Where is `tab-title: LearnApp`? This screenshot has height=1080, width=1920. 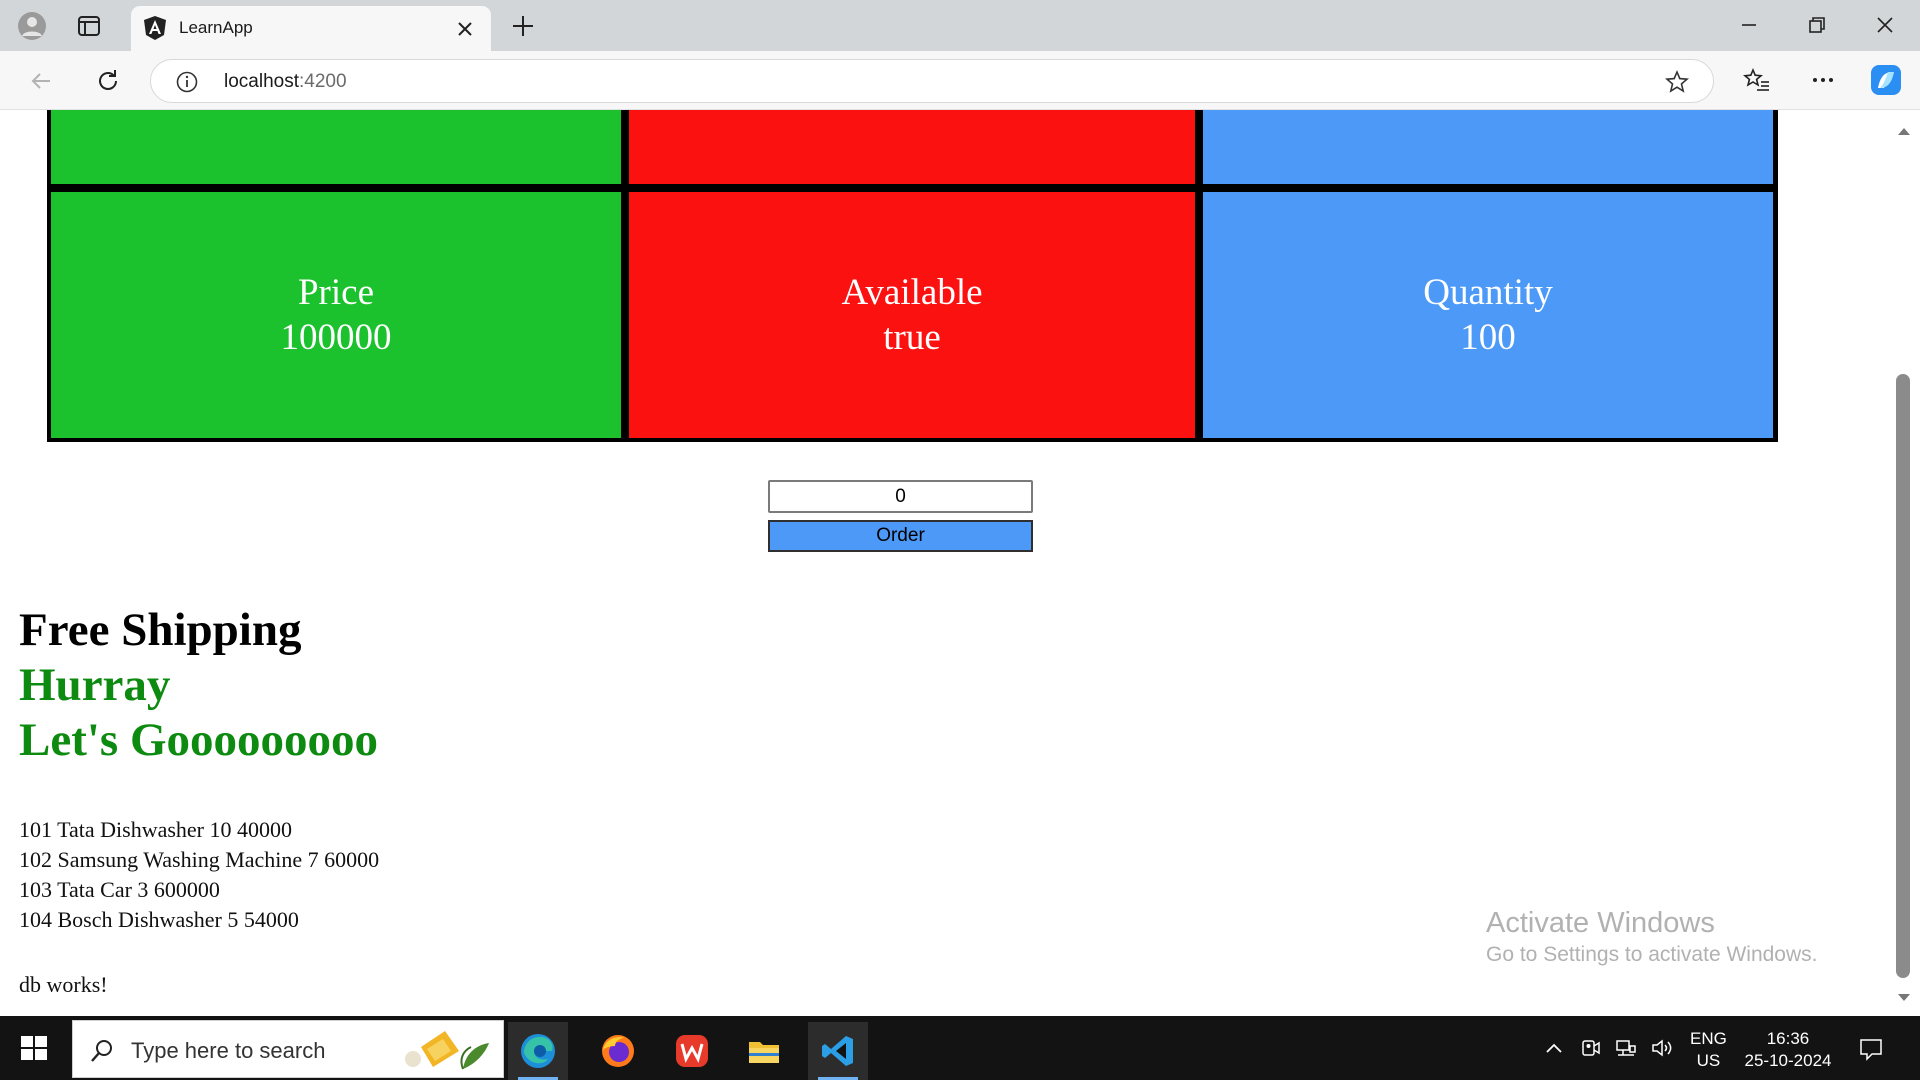
tab-title: LearnApp is located at coordinates (216, 27).